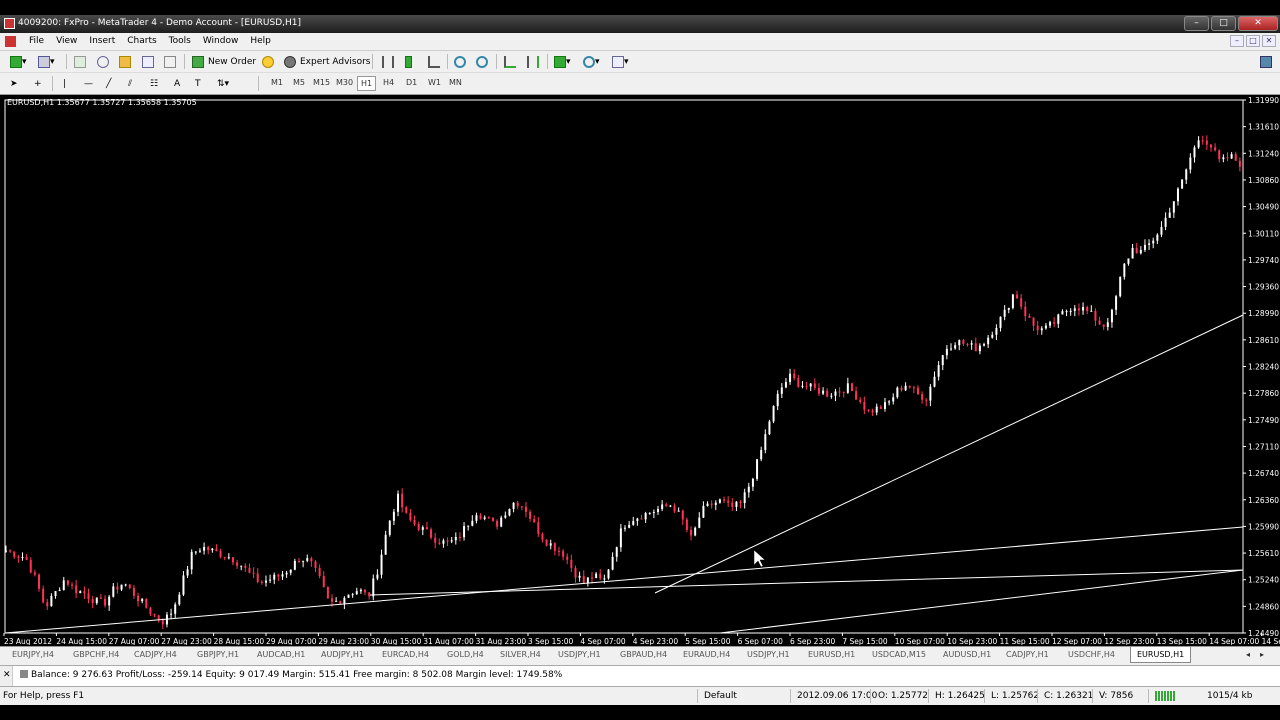 Image resolution: width=1280 pixels, height=720 pixels. Describe the element at coordinates (388, 61) in the screenshot. I see `bar-chart-button` at that location.